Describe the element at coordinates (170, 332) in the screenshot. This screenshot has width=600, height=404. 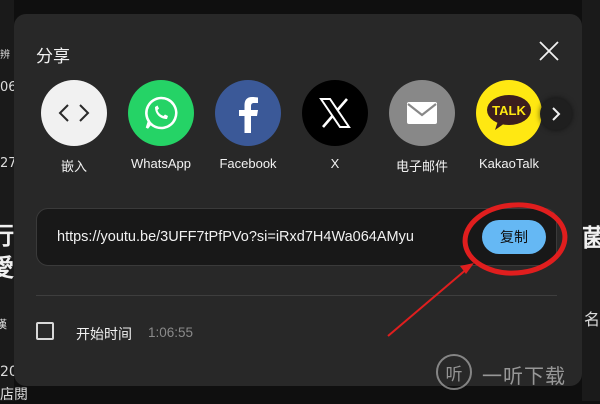
I see `start-at-time: 1:06:55` at that location.